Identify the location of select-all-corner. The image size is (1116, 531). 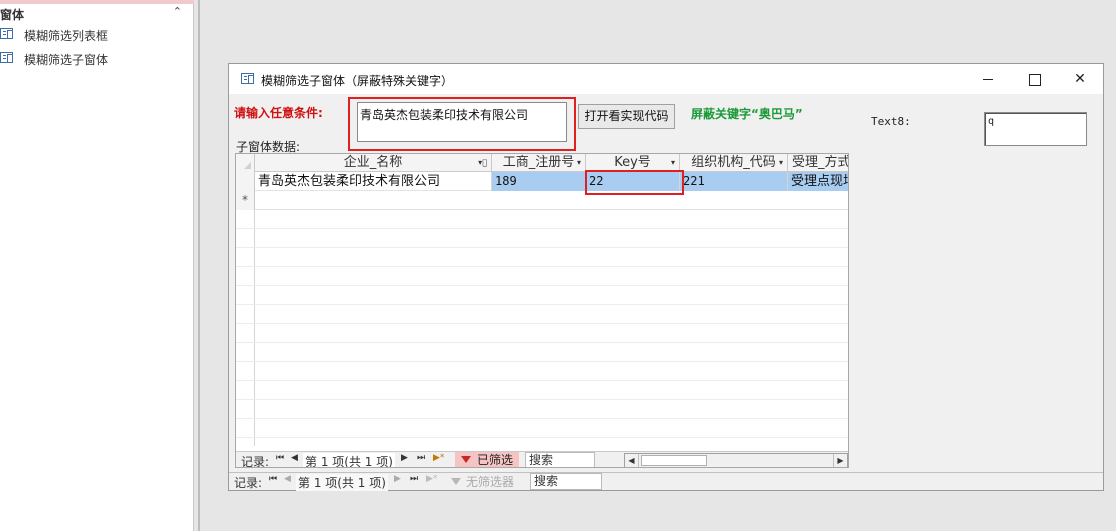
(245, 163).